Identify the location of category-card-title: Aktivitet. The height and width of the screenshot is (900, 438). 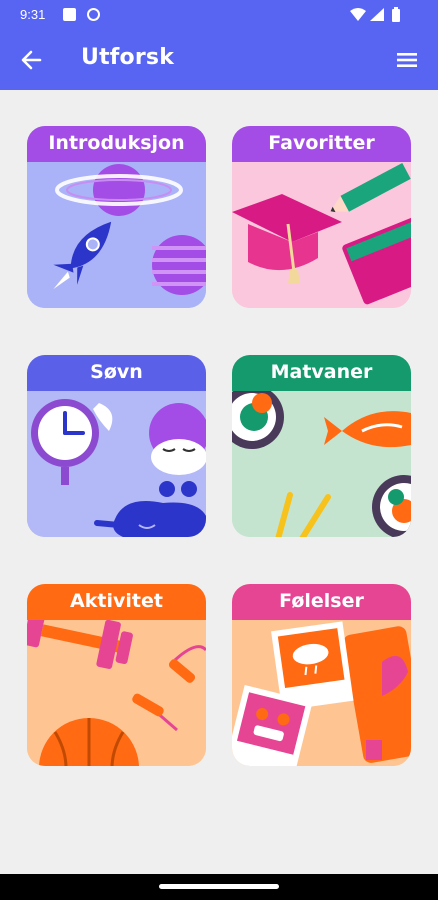
(116, 602).